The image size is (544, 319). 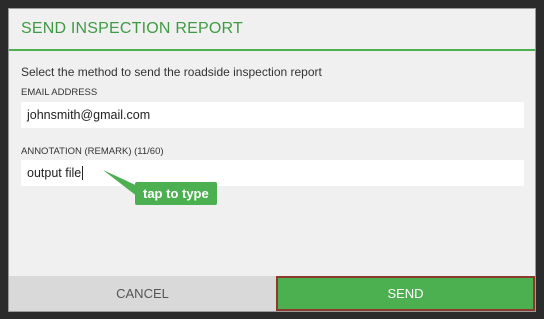 I want to click on email-field: johnsmith@gmail.com, so click(x=272, y=115).